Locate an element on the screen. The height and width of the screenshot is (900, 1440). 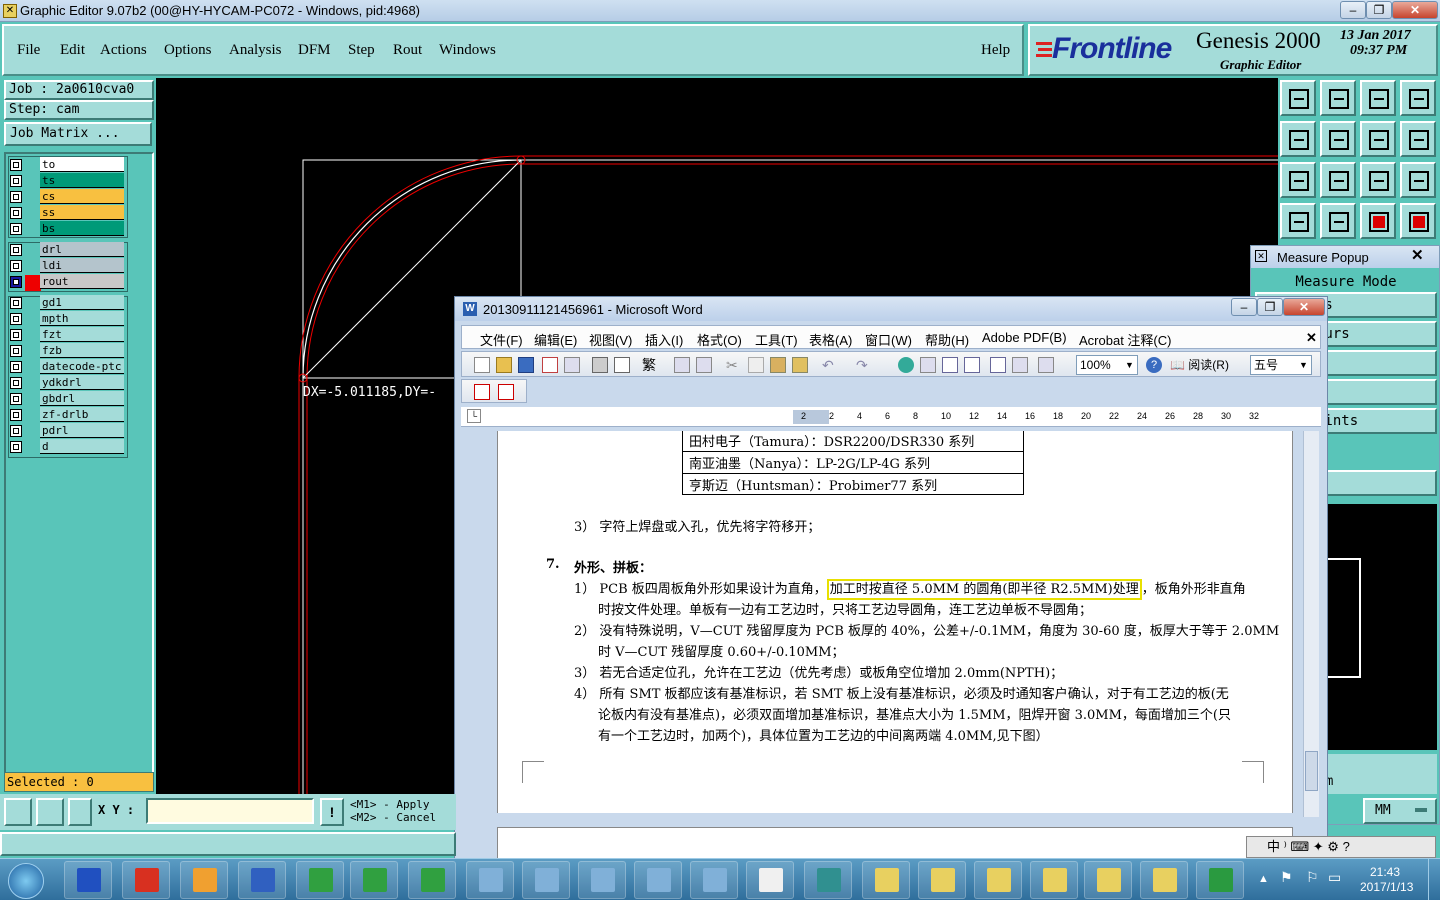
taskbar-save-button is located at coordinates (88, 880).